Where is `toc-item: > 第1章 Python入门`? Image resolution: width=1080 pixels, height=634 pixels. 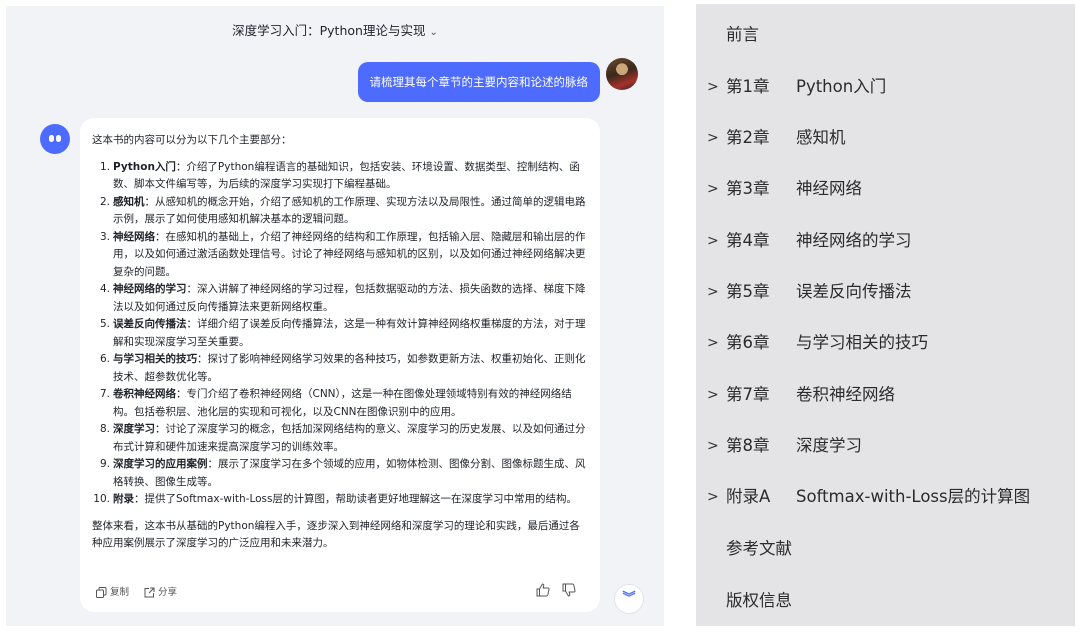 toc-item: > 第1章 Python入门 is located at coordinates (885, 87).